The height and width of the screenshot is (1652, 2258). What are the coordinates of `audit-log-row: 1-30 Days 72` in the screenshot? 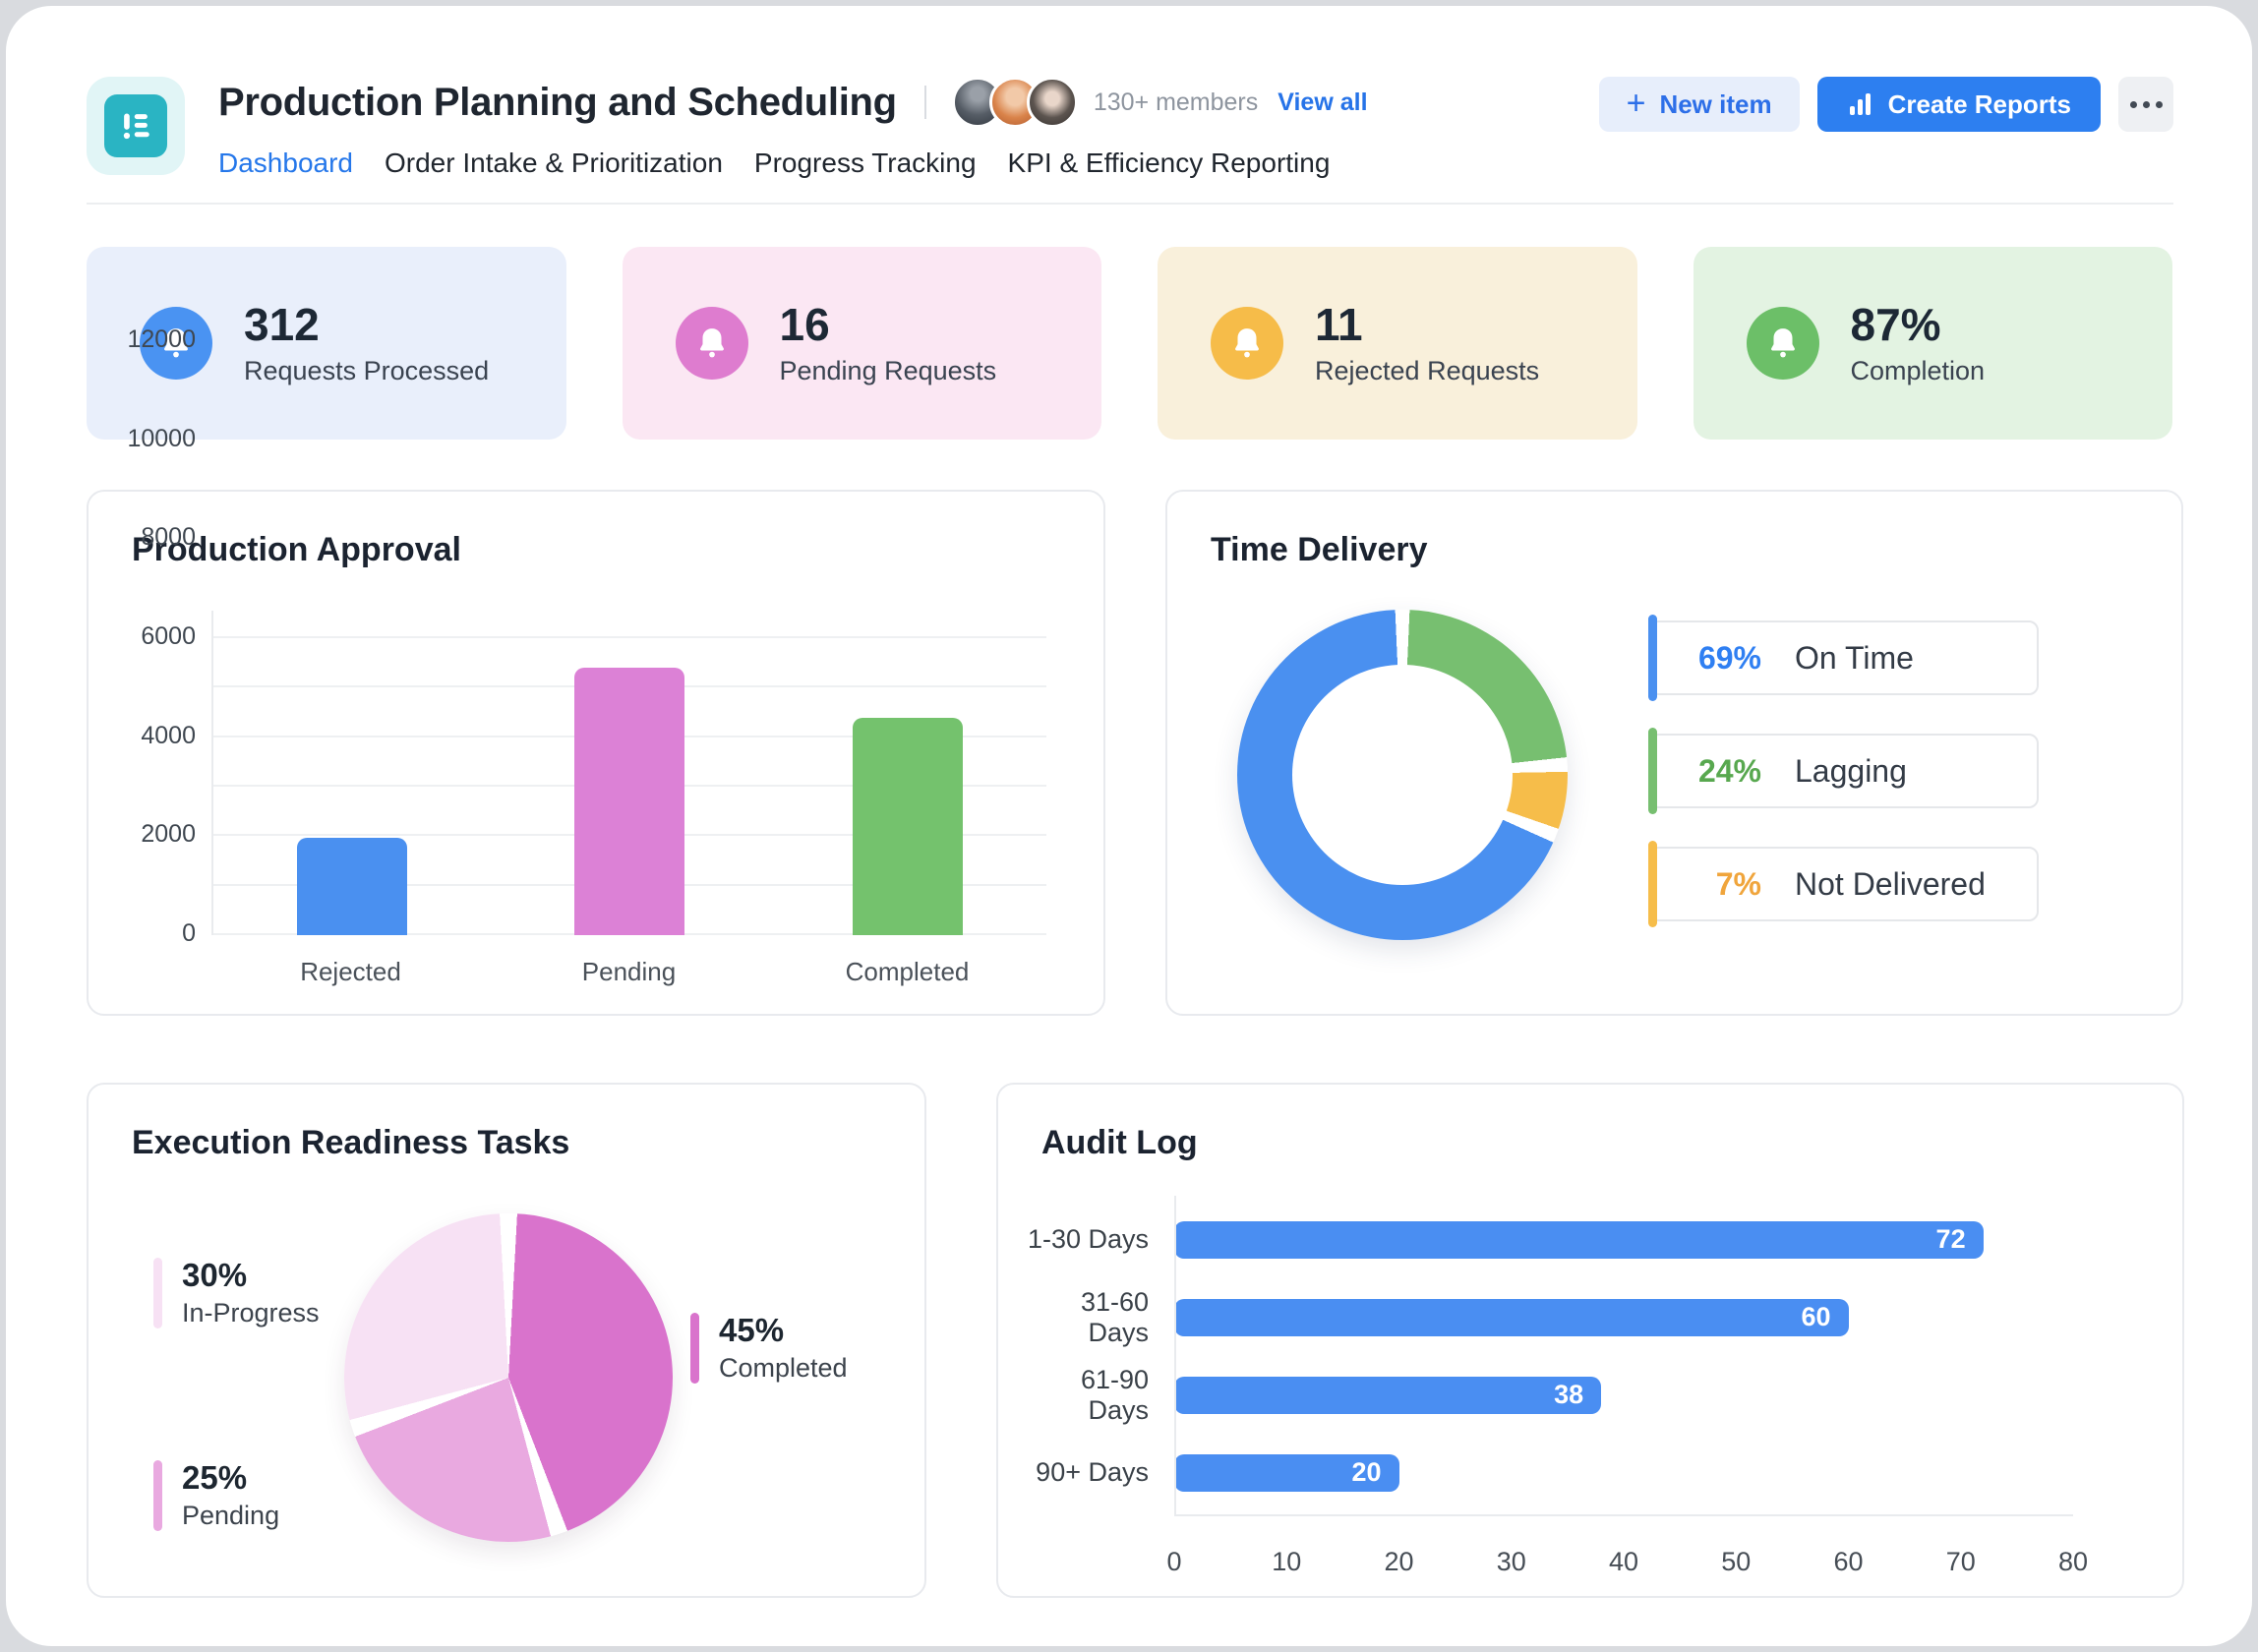 It's located at (1548, 1239).